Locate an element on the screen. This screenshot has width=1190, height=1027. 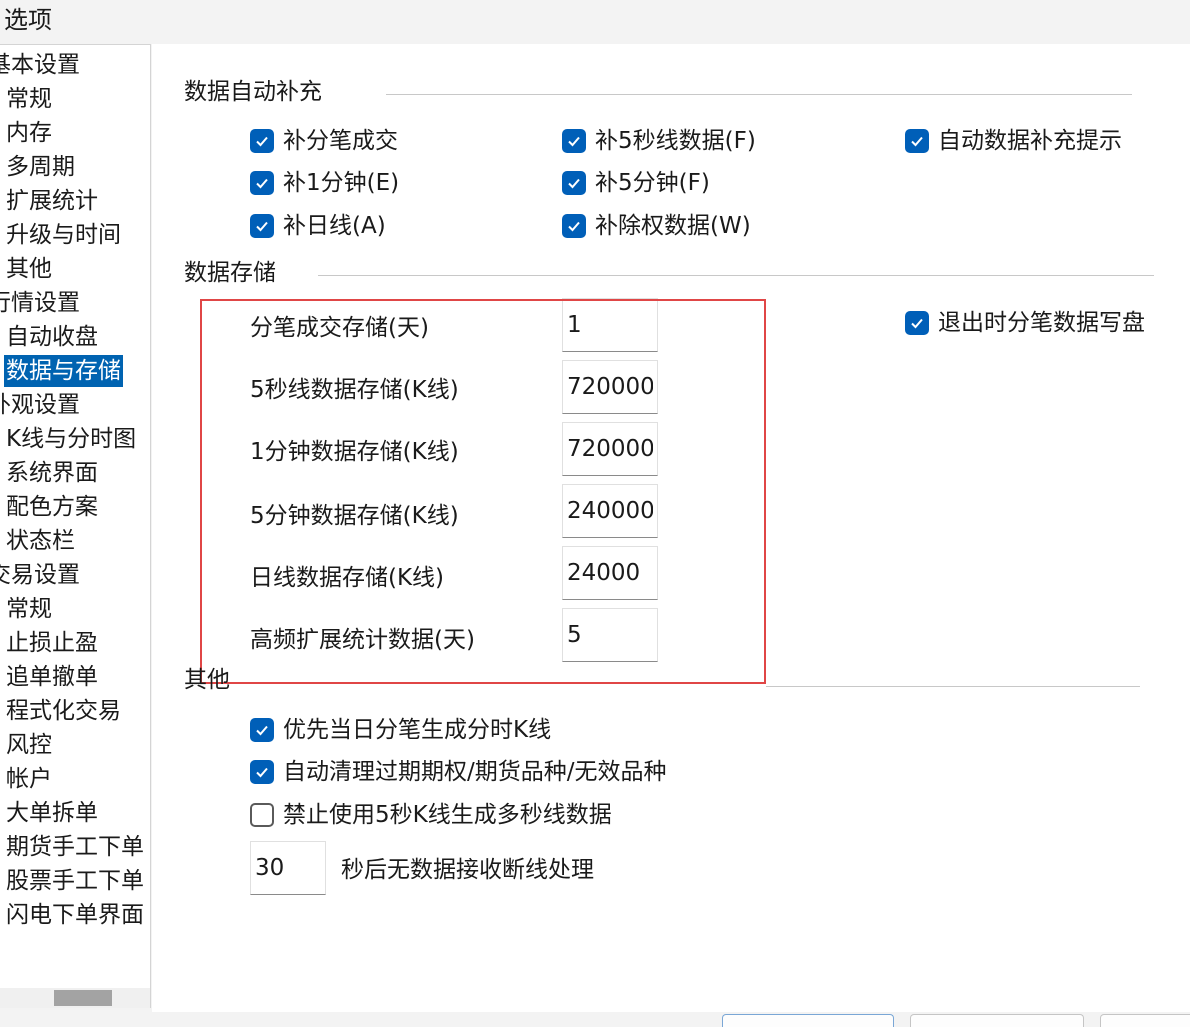
tree-group-trading: 交易设置 is located at coordinates (40, 575).